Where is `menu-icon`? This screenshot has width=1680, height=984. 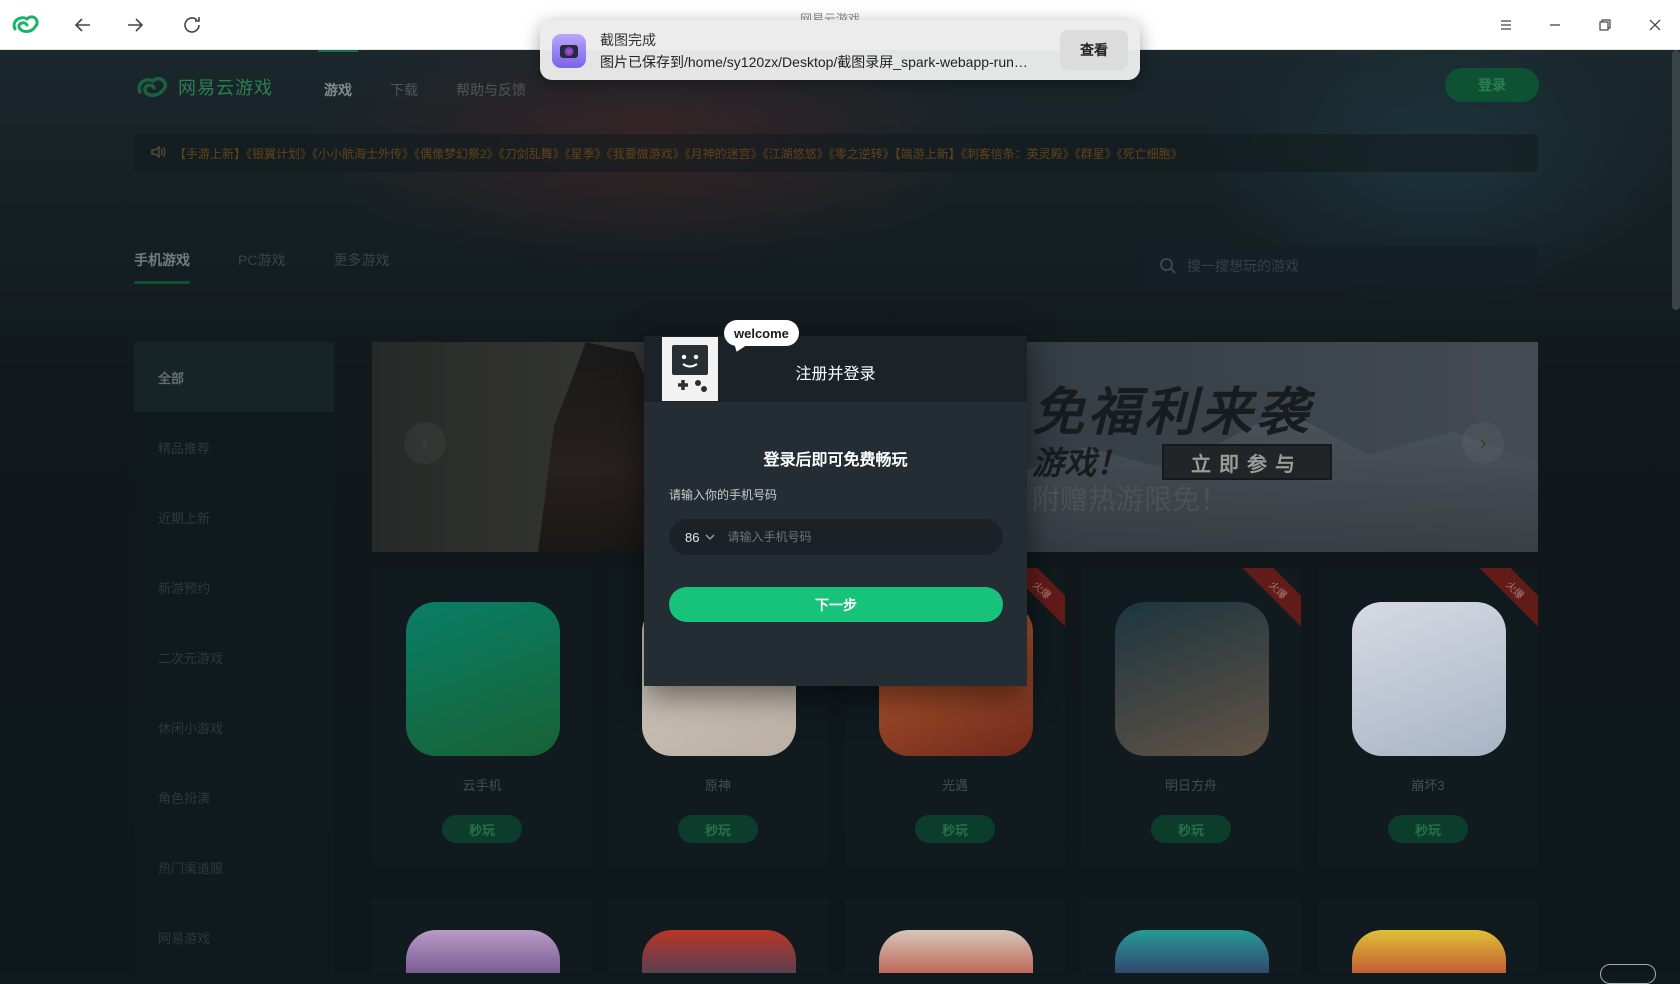 menu-icon is located at coordinates (1506, 25).